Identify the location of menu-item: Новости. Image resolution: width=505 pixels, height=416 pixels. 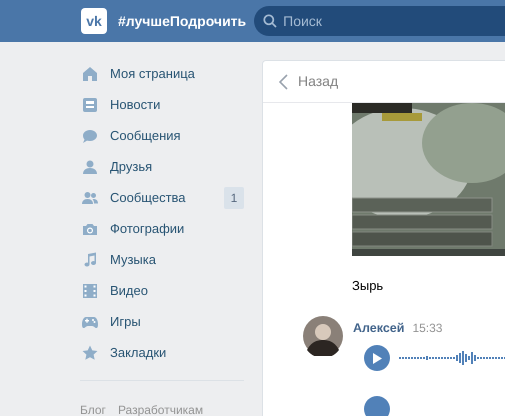
(163, 104).